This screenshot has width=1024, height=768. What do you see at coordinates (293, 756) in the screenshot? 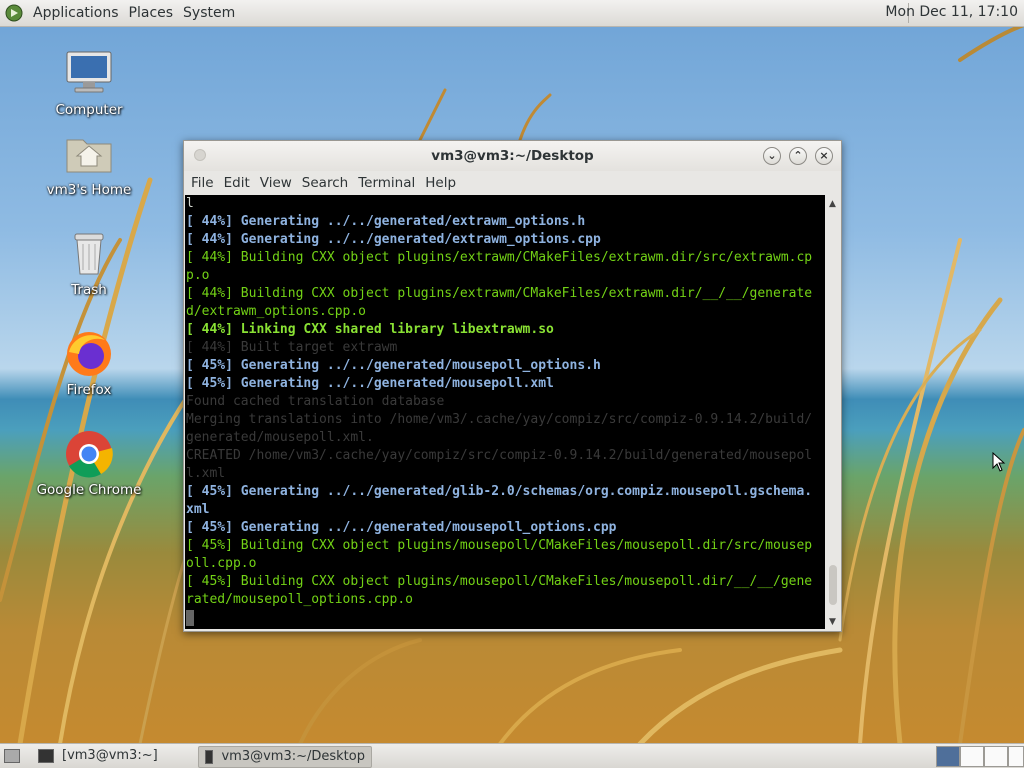
I see `taskbar-item-label: vm3@vm3:~/Desktop` at bounding box center [293, 756].